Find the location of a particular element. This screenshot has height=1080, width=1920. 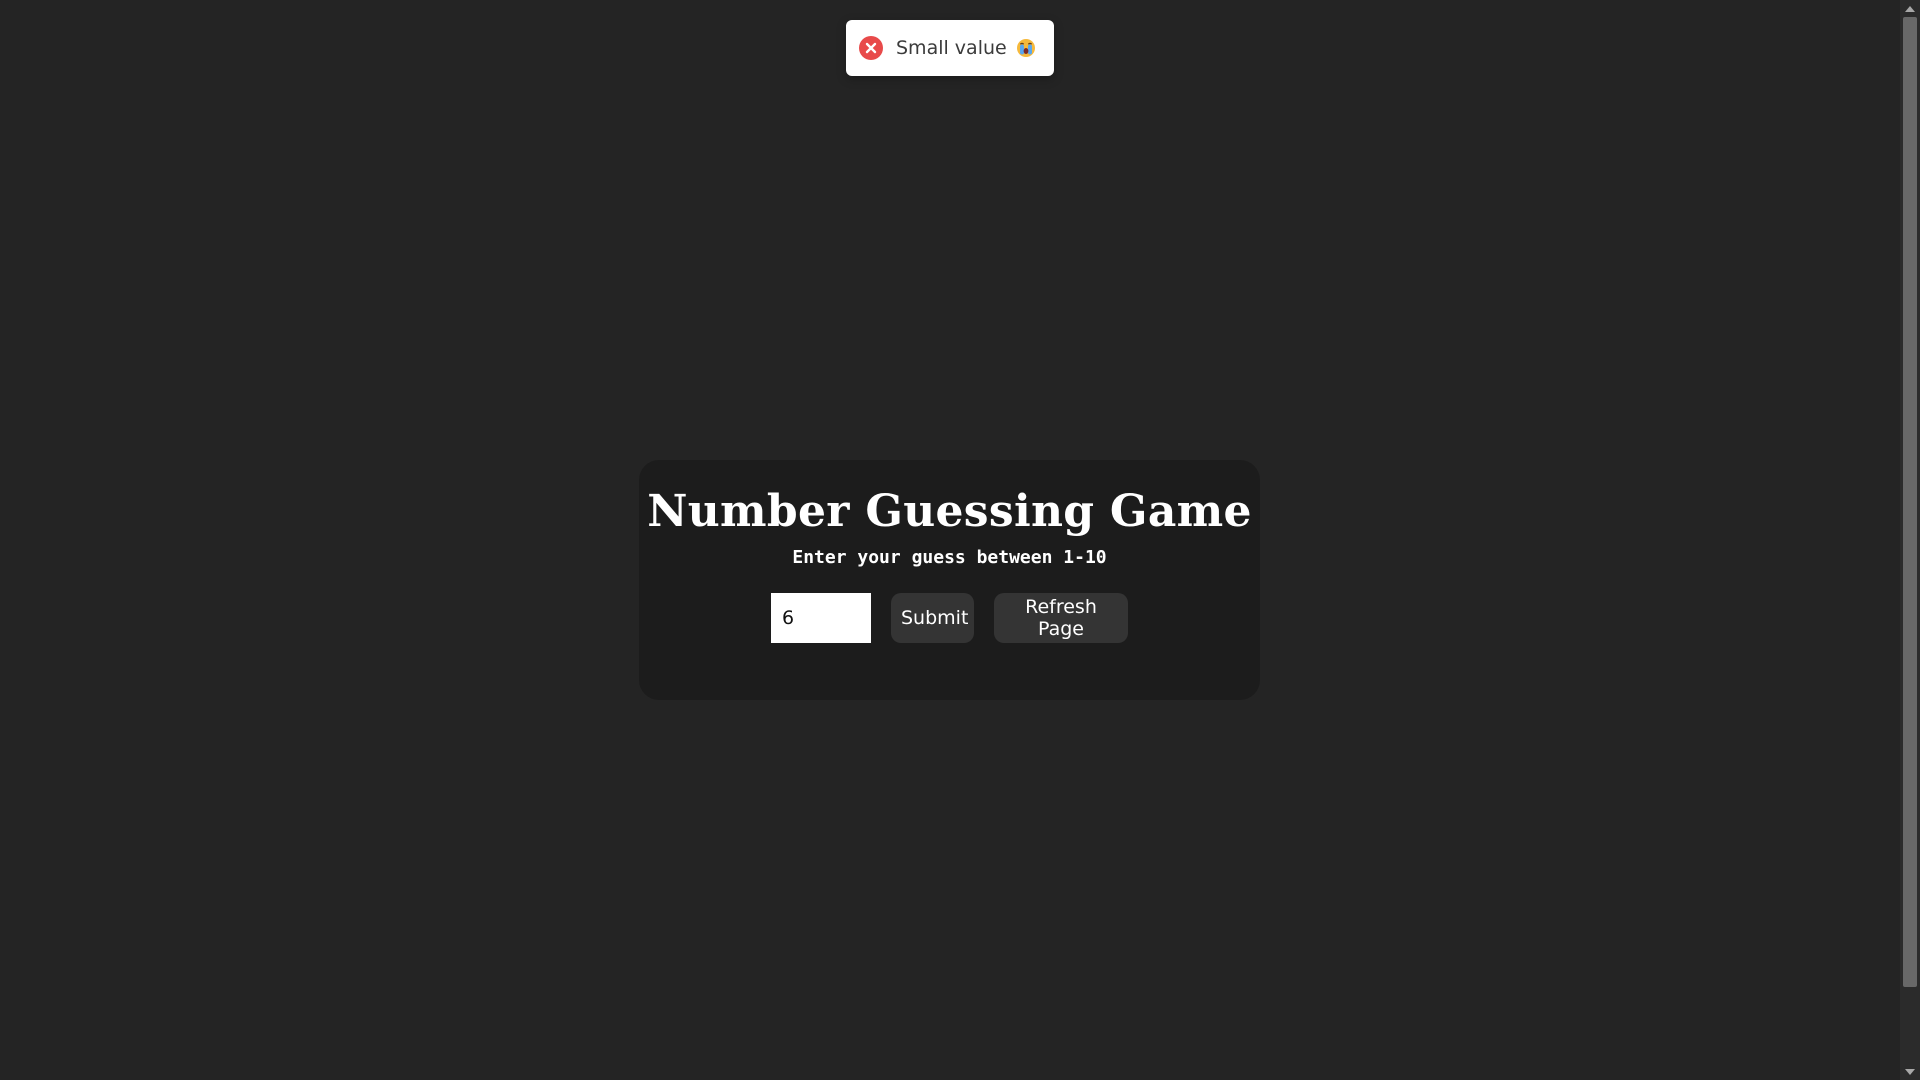

scrollbar-thumb is located at coordinates (1910, 502).